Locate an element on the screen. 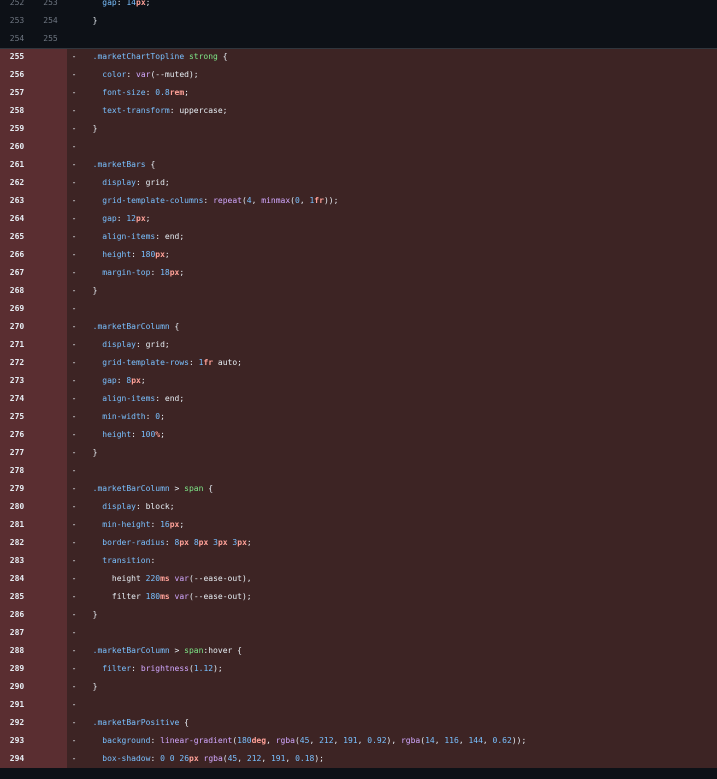 This screenshot has width=717, height=779. old-line-number: 254 is located at coordinates (17, 39).